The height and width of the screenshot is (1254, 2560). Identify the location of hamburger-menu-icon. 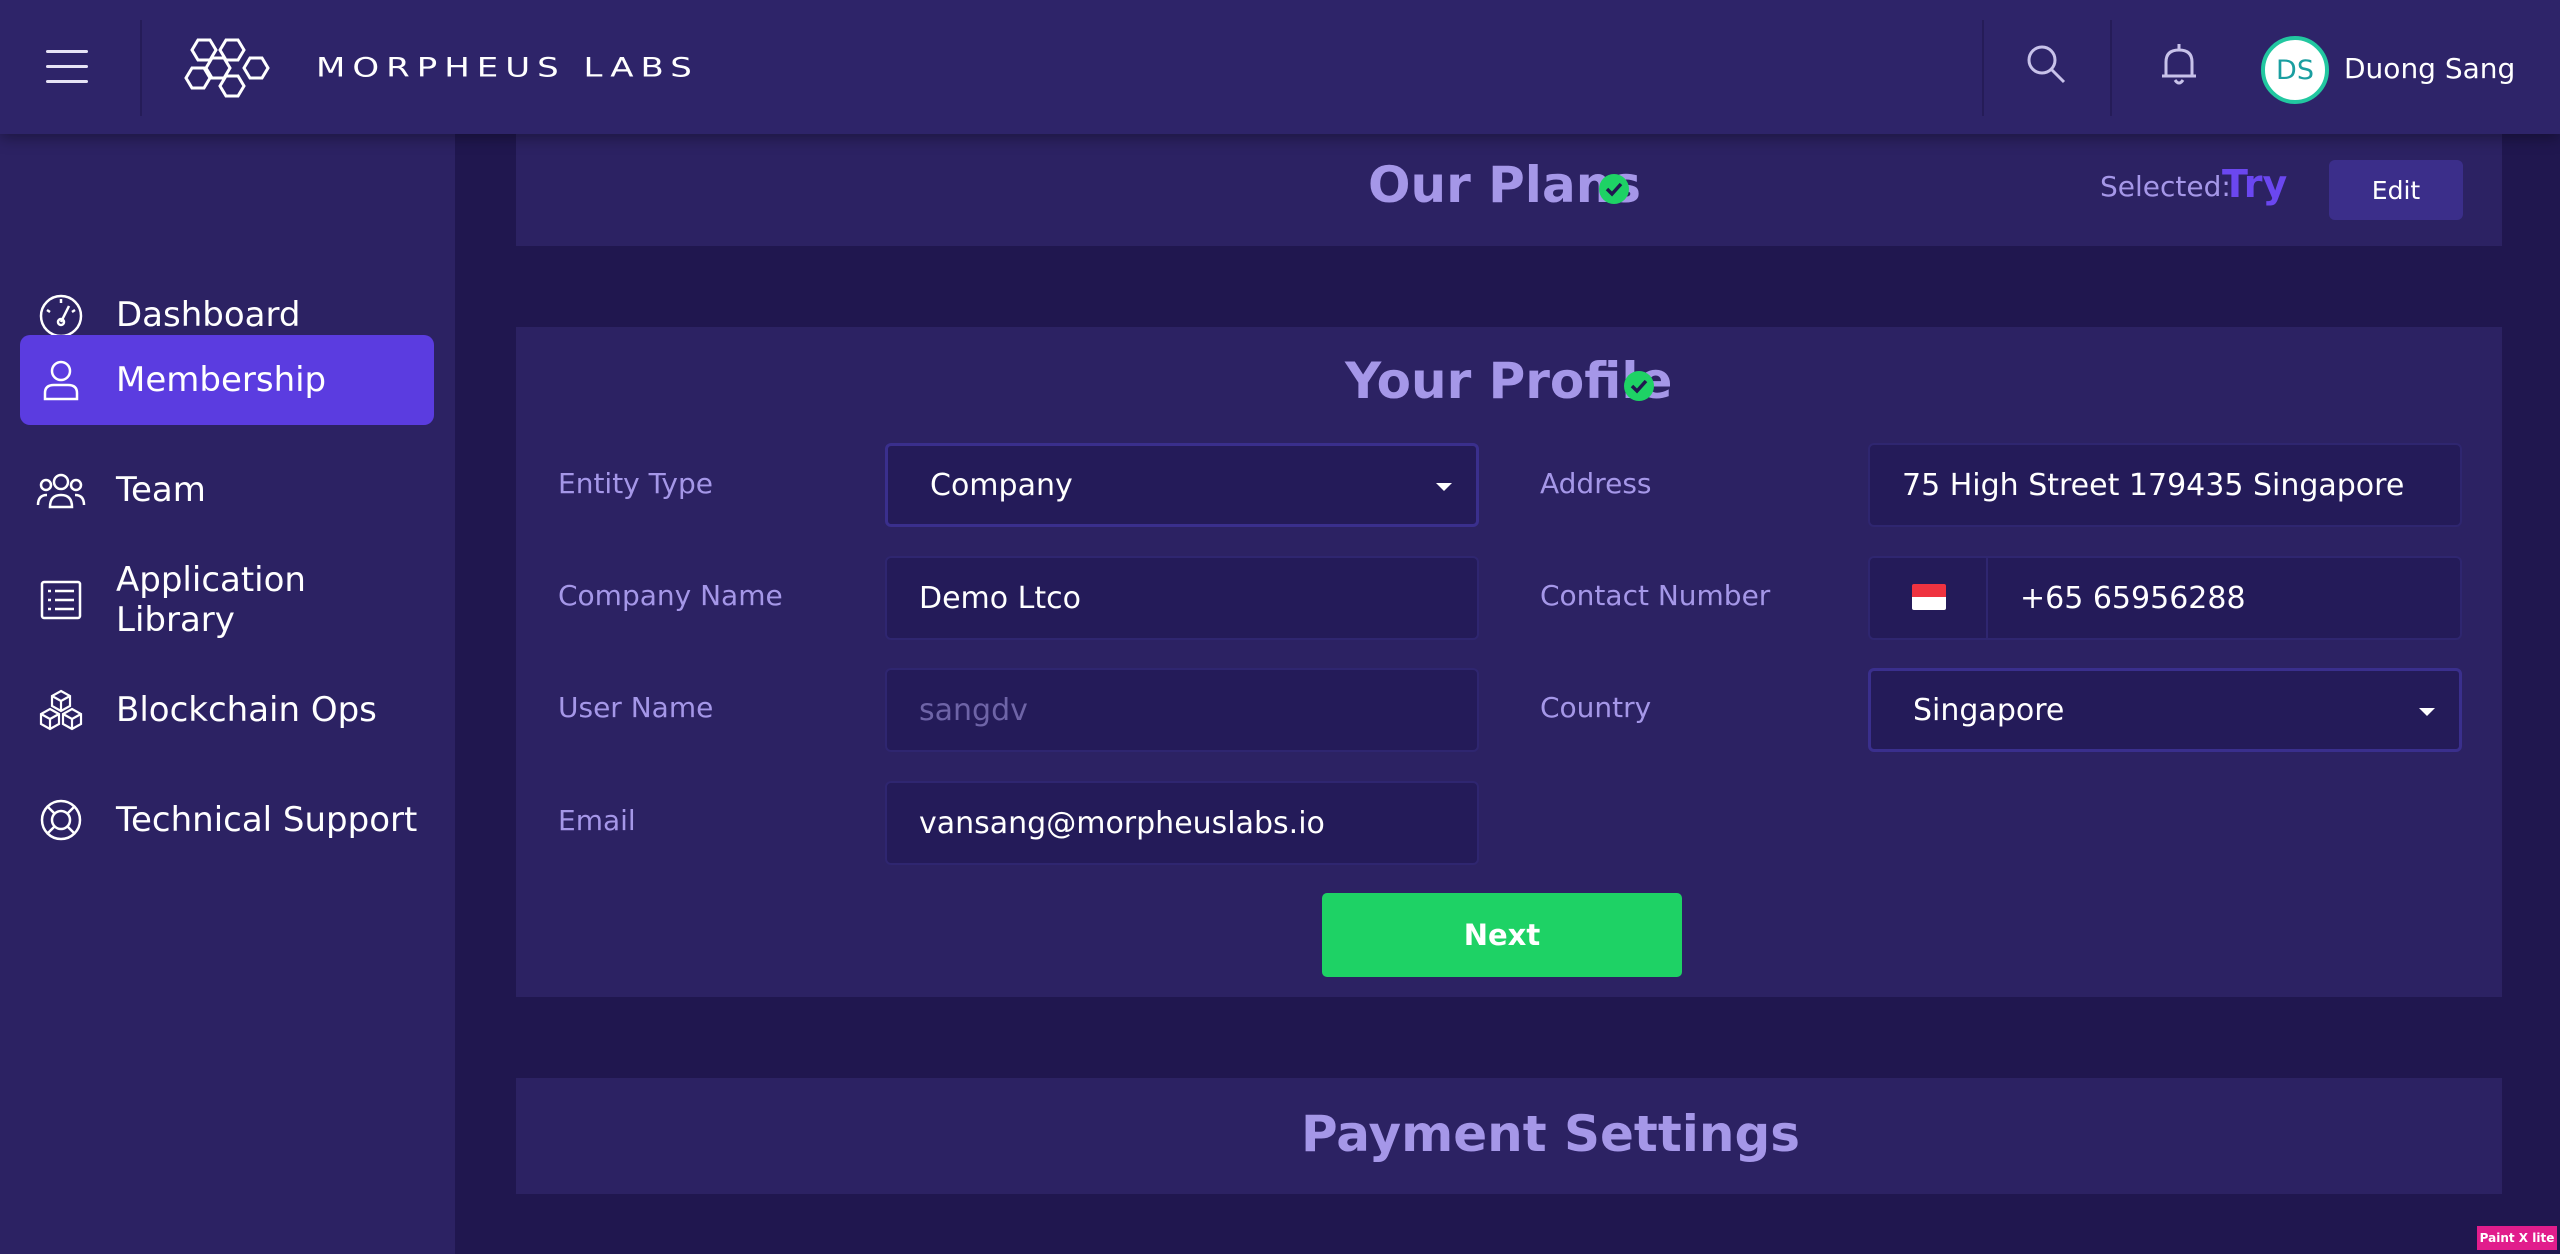
(67, 67).